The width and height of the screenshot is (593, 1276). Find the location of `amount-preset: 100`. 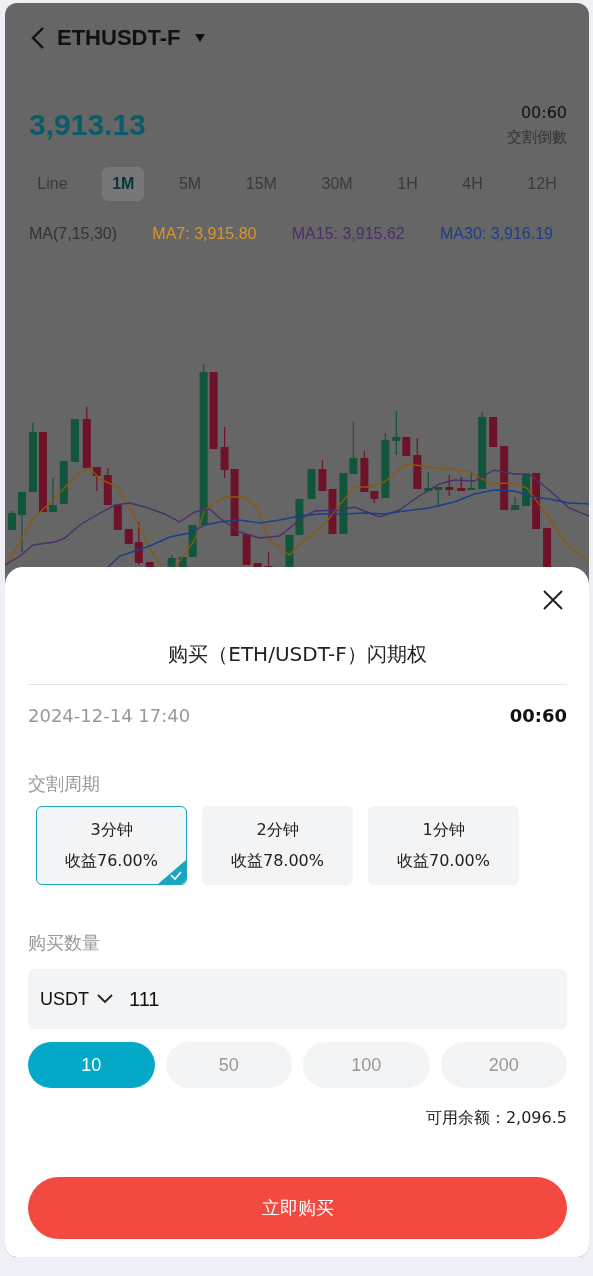

amount-preset: 100 is located at coordinates (366, 1065).